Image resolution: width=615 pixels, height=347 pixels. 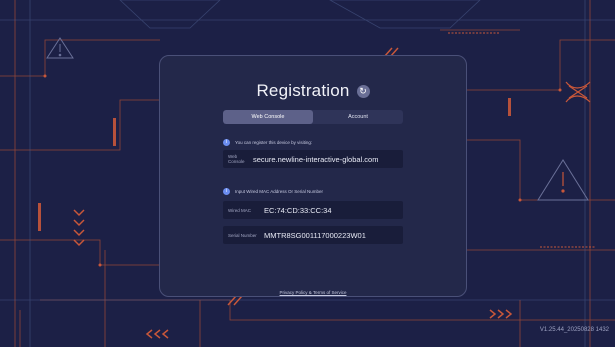 What do you see at coordinates (316, 159) in the screenshot?
I see `web-console-url: secure.newline-interactive-global.com` at bounding box center [316, 159].